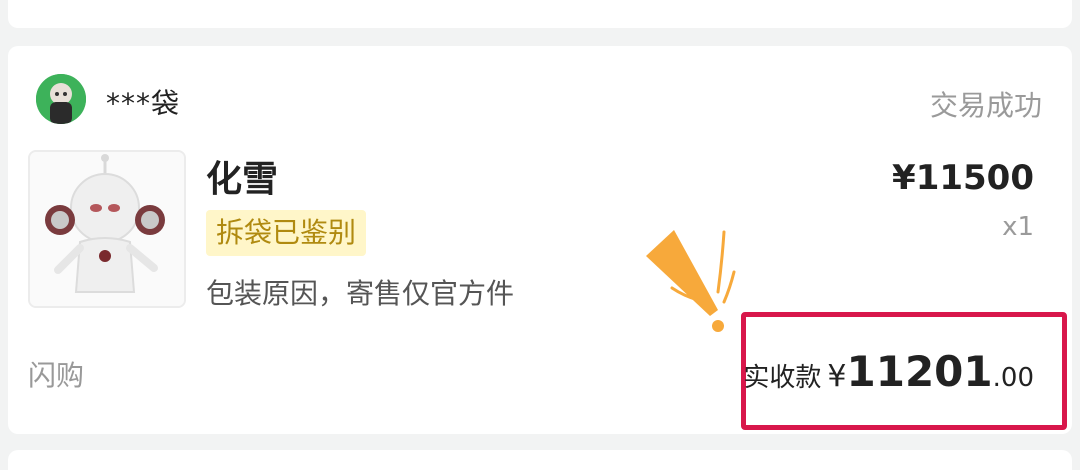 The width and height of the screenshot is (1080, 470). What do you see at coordinates (143, 102) in the screenshot?
I see `seller-name: ***袋` at bounding box center [143, 102].